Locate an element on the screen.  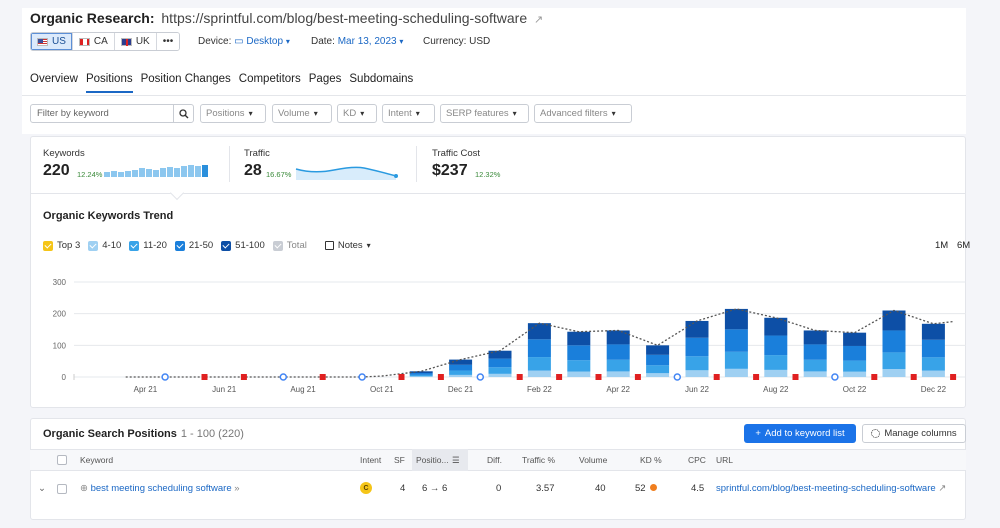
legend-21-50: 21-50 is located at coordinates (193, 245).